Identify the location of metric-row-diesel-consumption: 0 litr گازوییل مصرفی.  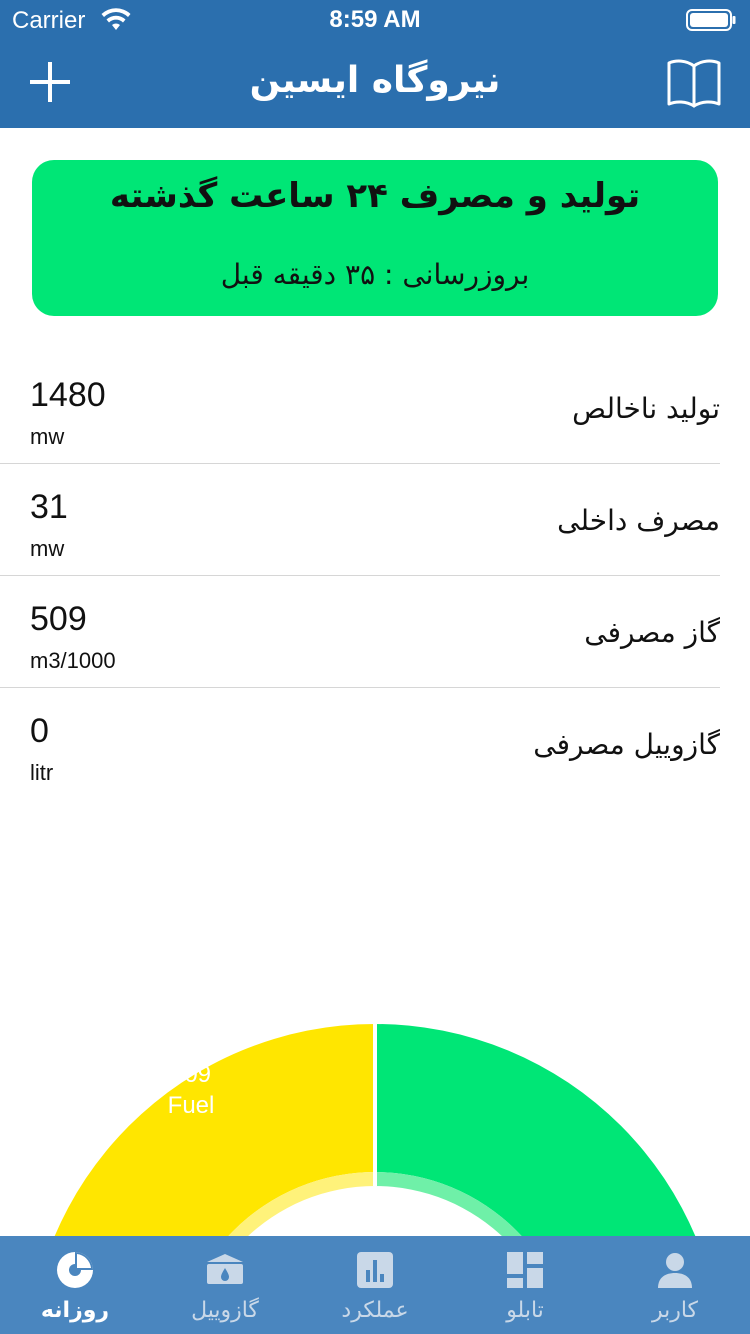
(360, 744).